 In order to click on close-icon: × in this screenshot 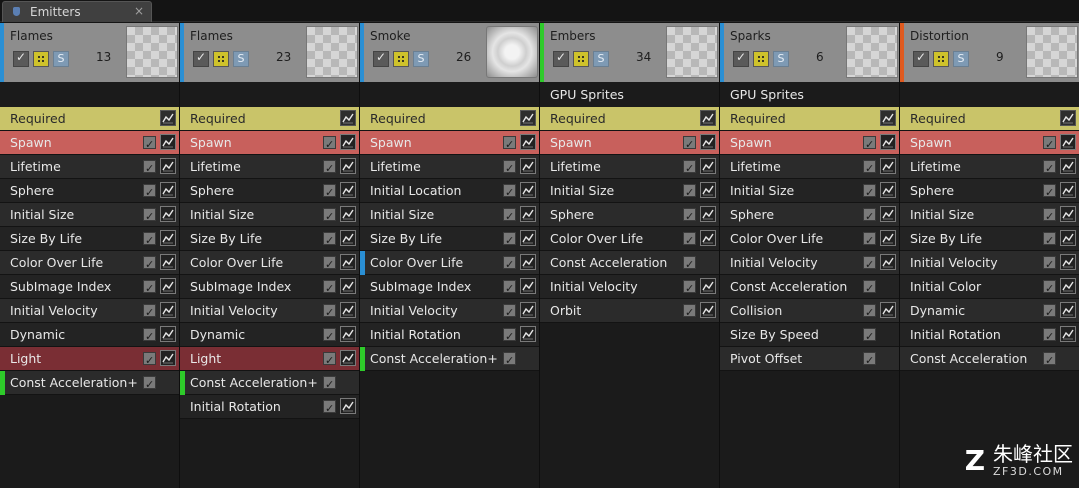, I will do `click(139, 11)`.